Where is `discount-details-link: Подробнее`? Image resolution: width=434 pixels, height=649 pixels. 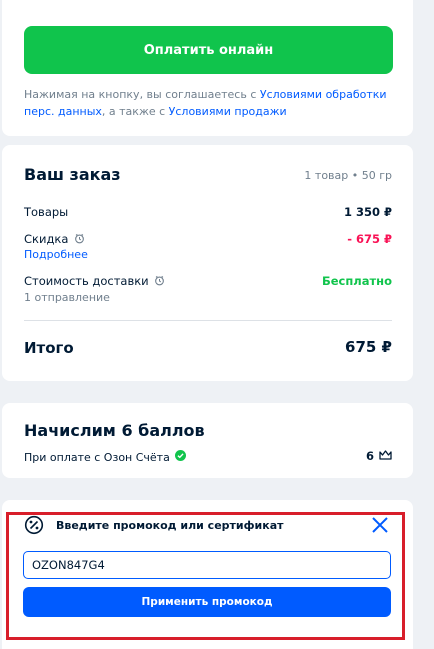 discount-details-link: Подробнее is located at coordinates (56, 254).